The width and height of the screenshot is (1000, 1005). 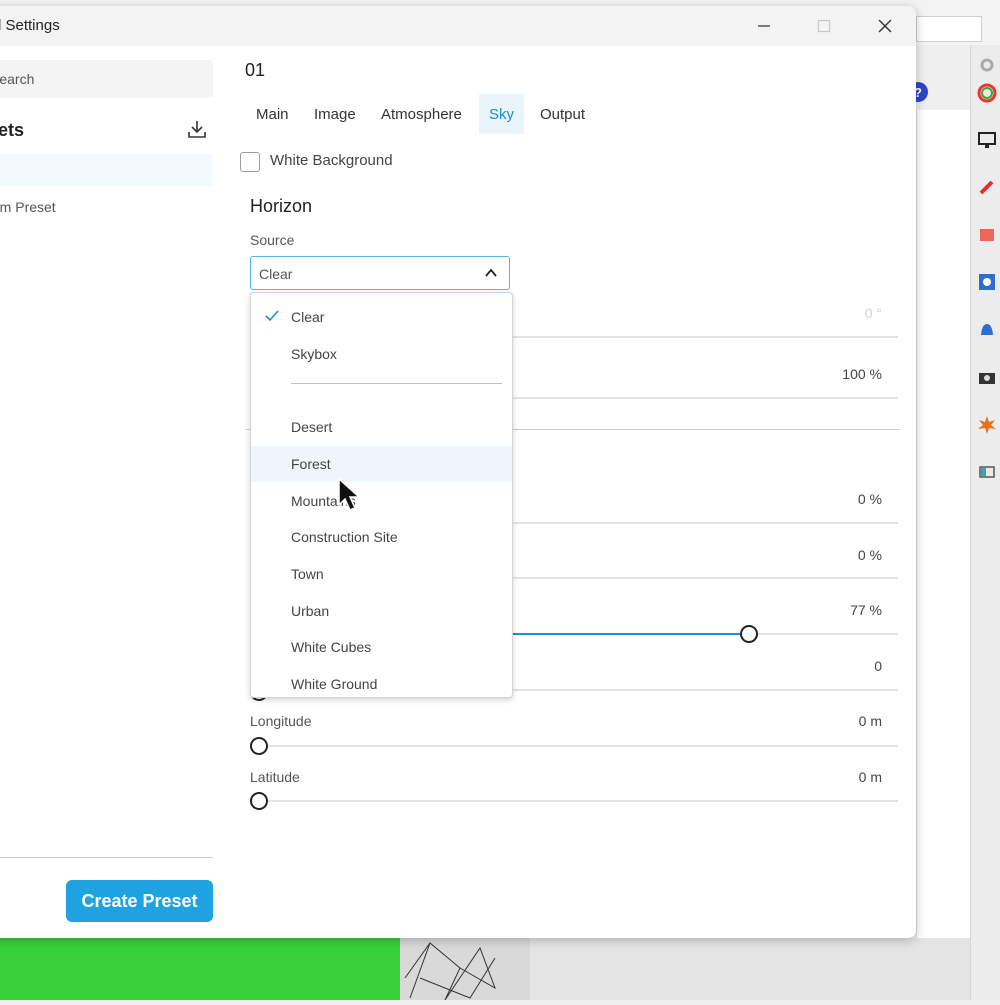 I want to click on pencil-icon, so click(x=987, y=187).